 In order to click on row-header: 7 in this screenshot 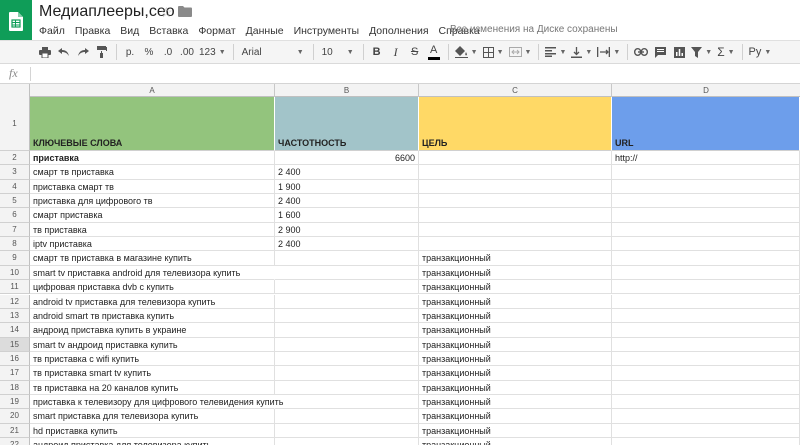, I will do `click(15, 230)`.